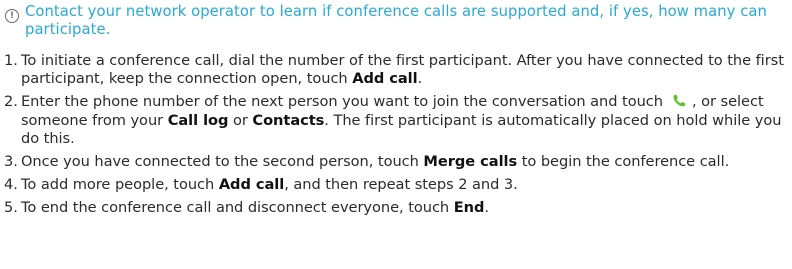  Describe the element at coordinates (11, 161) in the screenshot. I see `step-number: 3.` at that location.